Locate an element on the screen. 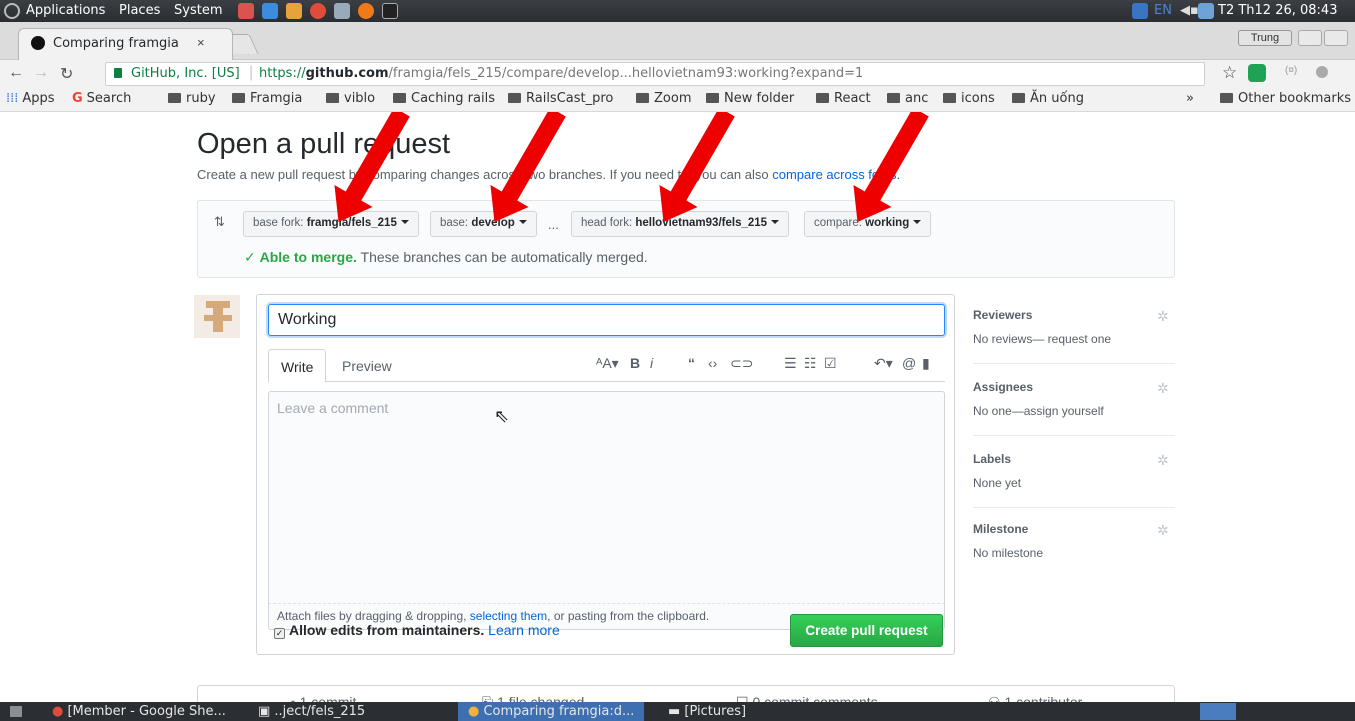 The image size is (1355, 721). bookmarks-overflow-button: » is located at coordinates (1190, 98).